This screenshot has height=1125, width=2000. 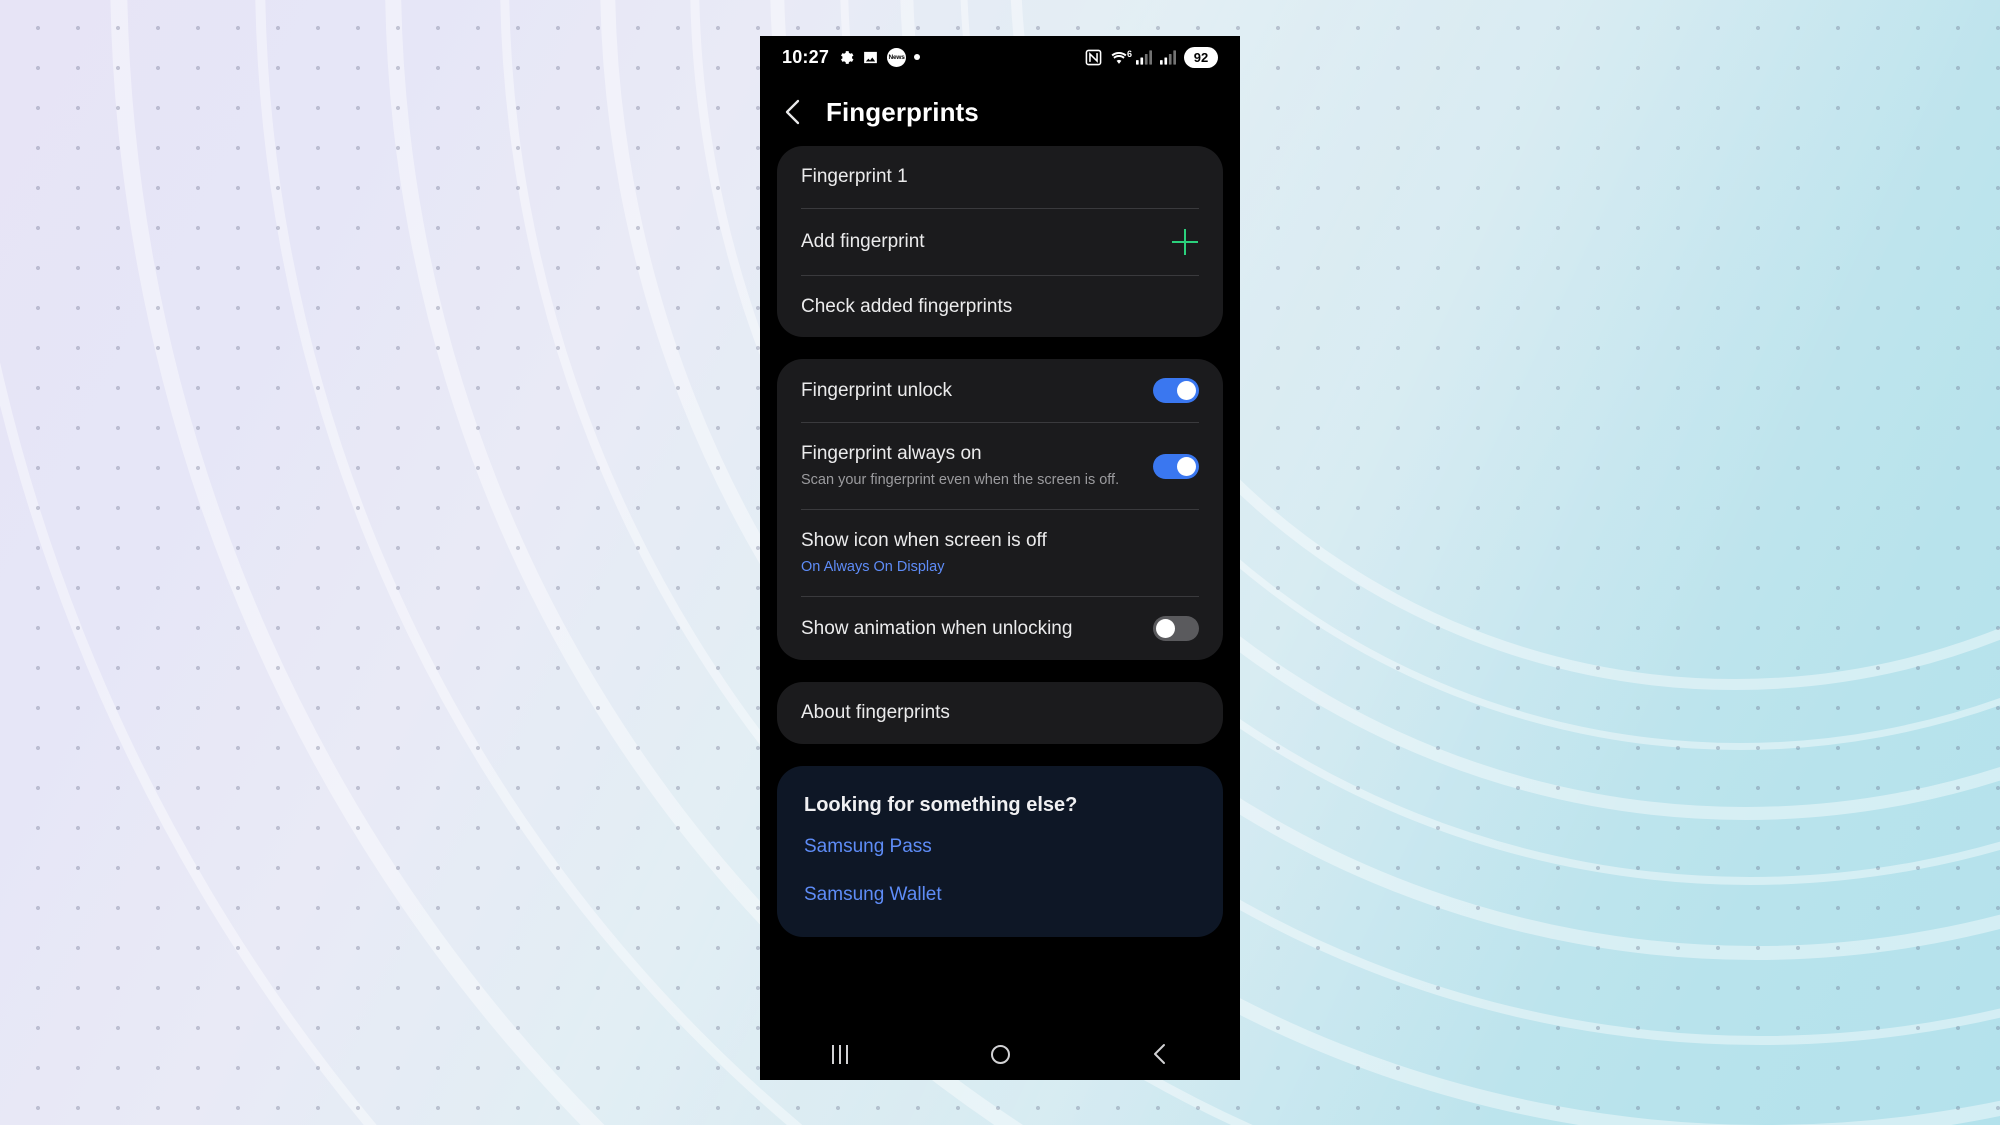 I want to click on status-bar-right: 6 92, so click(x=1151, y=57).